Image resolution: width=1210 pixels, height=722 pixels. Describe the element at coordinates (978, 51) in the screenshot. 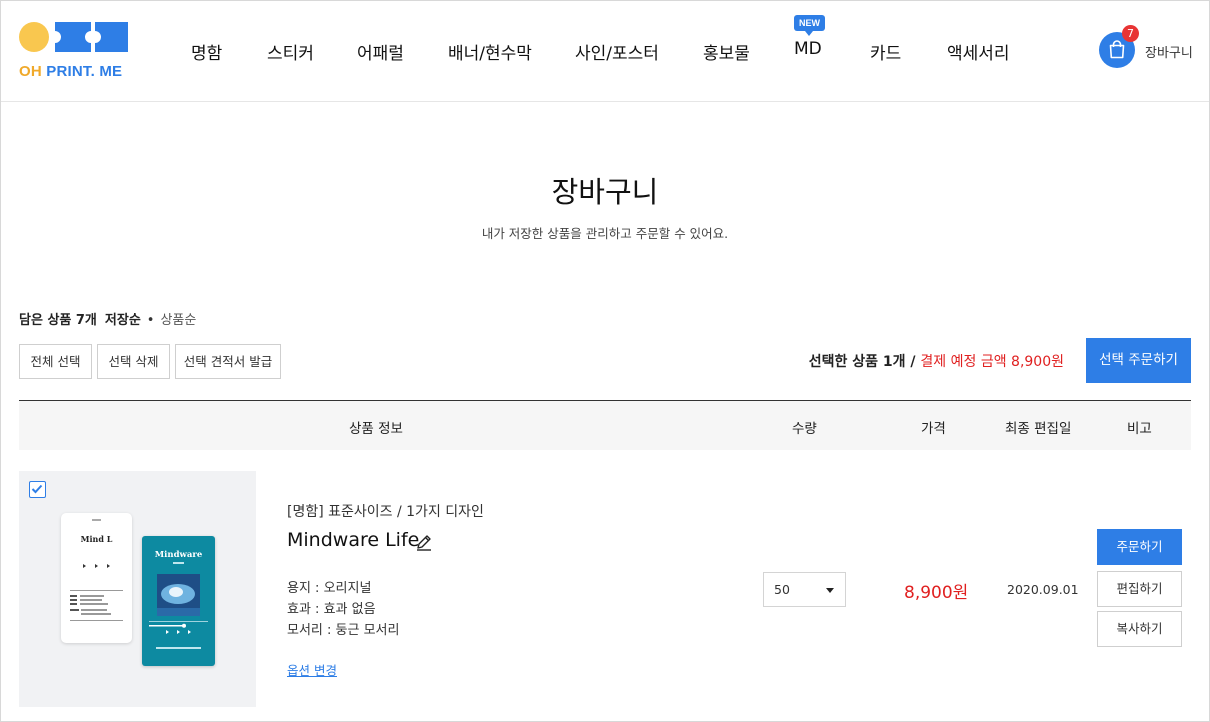

I see `nav-item-accessory: 액세서리` at that location.